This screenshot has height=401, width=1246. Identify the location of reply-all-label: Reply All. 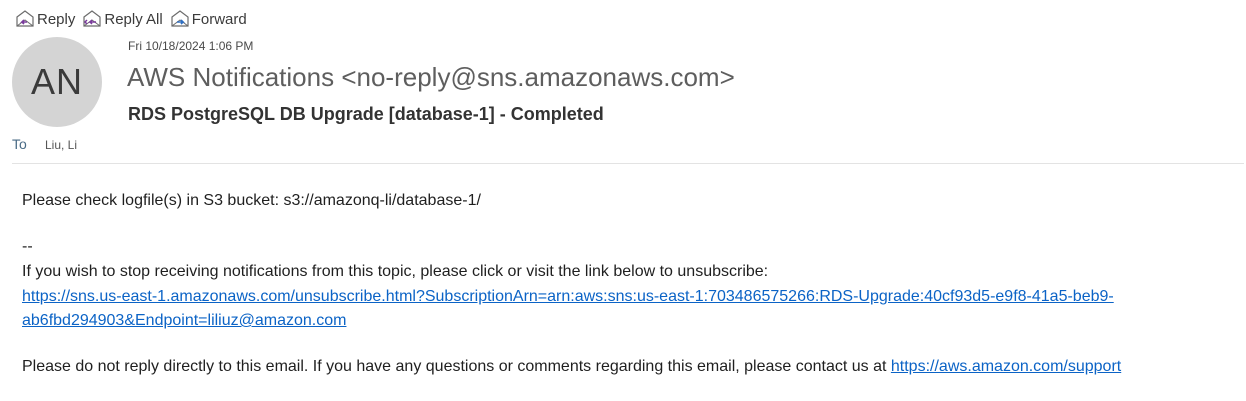
(133, 19).